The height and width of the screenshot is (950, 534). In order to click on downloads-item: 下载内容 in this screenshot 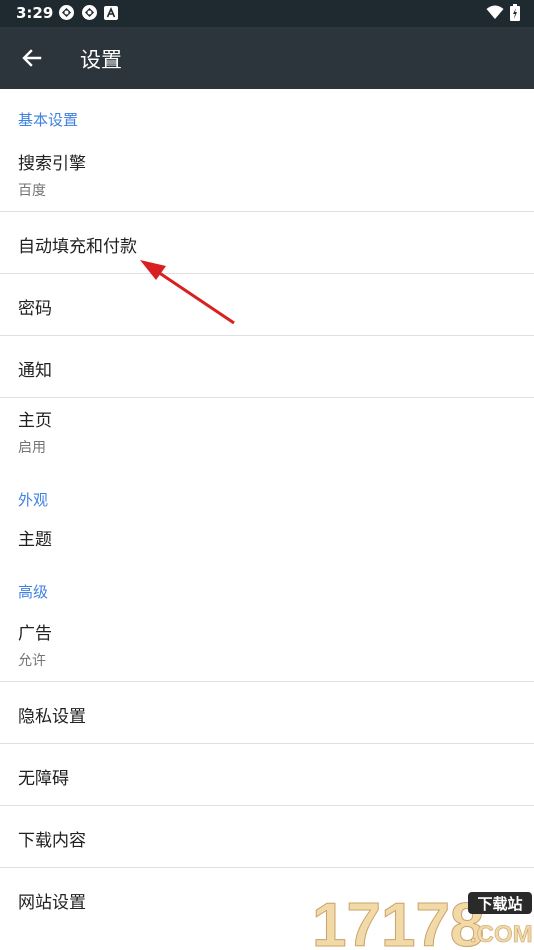, I will do `click(267, 837)`.